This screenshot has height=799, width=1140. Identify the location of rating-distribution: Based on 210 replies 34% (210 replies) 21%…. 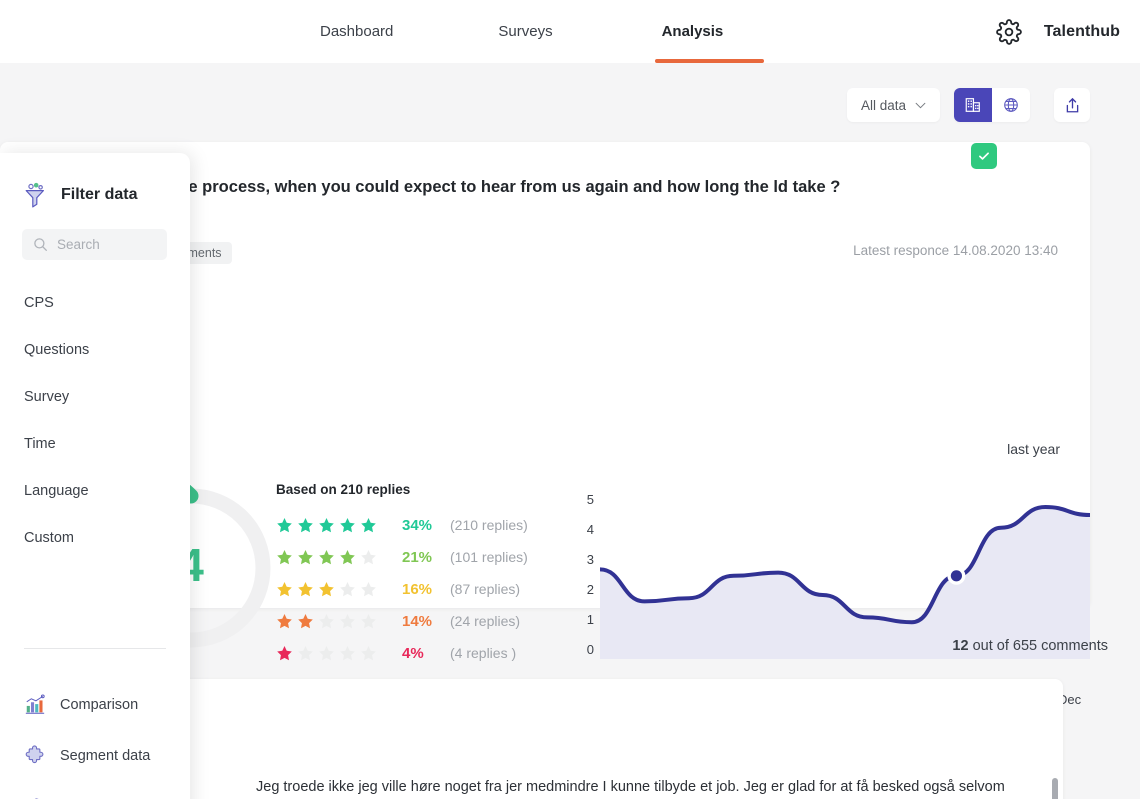
(402, 575).